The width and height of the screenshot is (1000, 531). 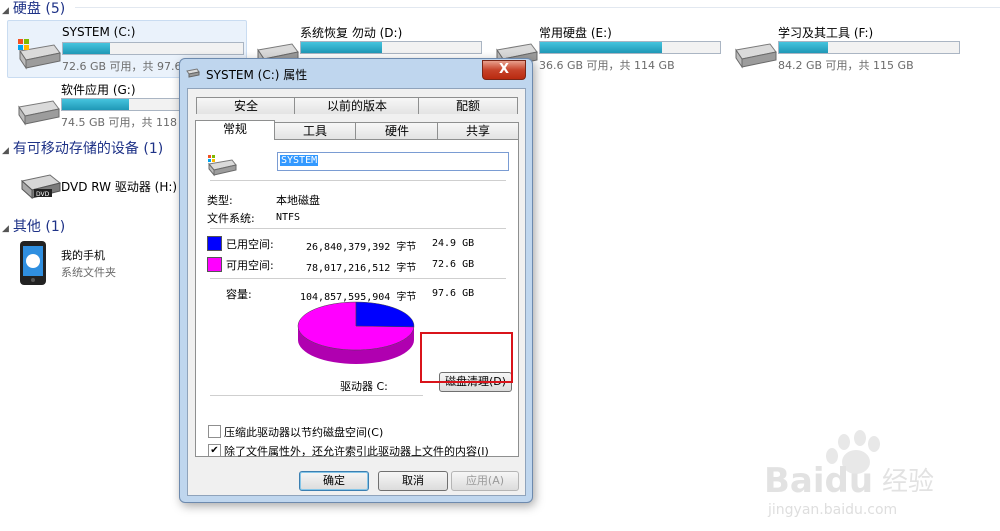 I want to click on dialog-title: SYSTEM (C:) 属性, so click(x=257, y=75).